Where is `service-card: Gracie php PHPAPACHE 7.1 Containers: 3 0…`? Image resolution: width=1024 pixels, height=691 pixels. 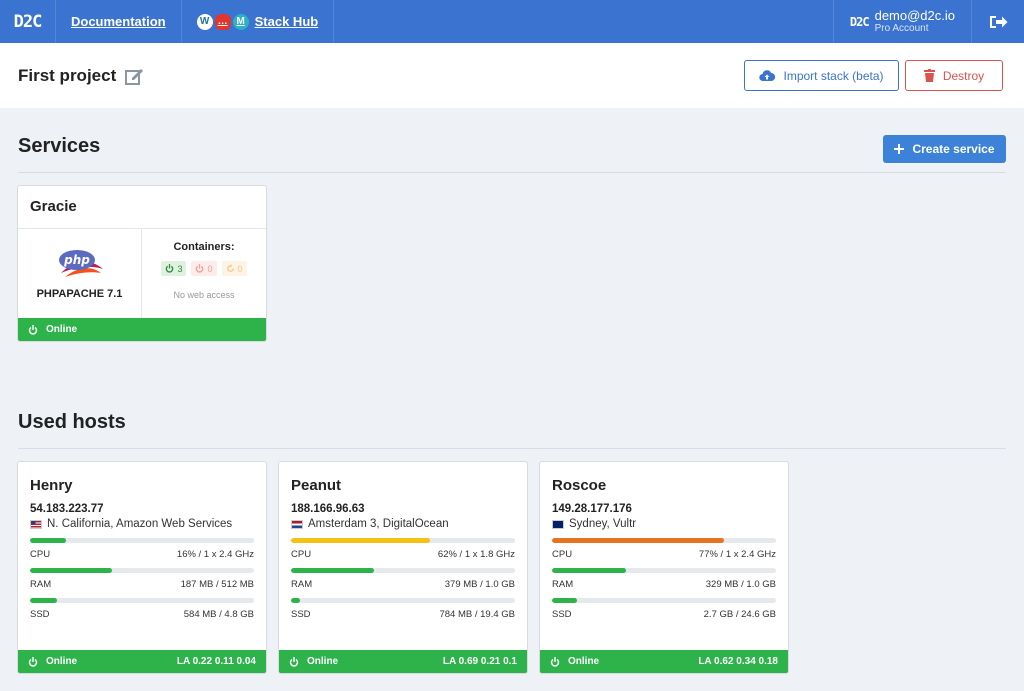 service-card: Gracie php PHPAPACHE 7.1 Containers: 3 0… is located at coordinates (142, 263).